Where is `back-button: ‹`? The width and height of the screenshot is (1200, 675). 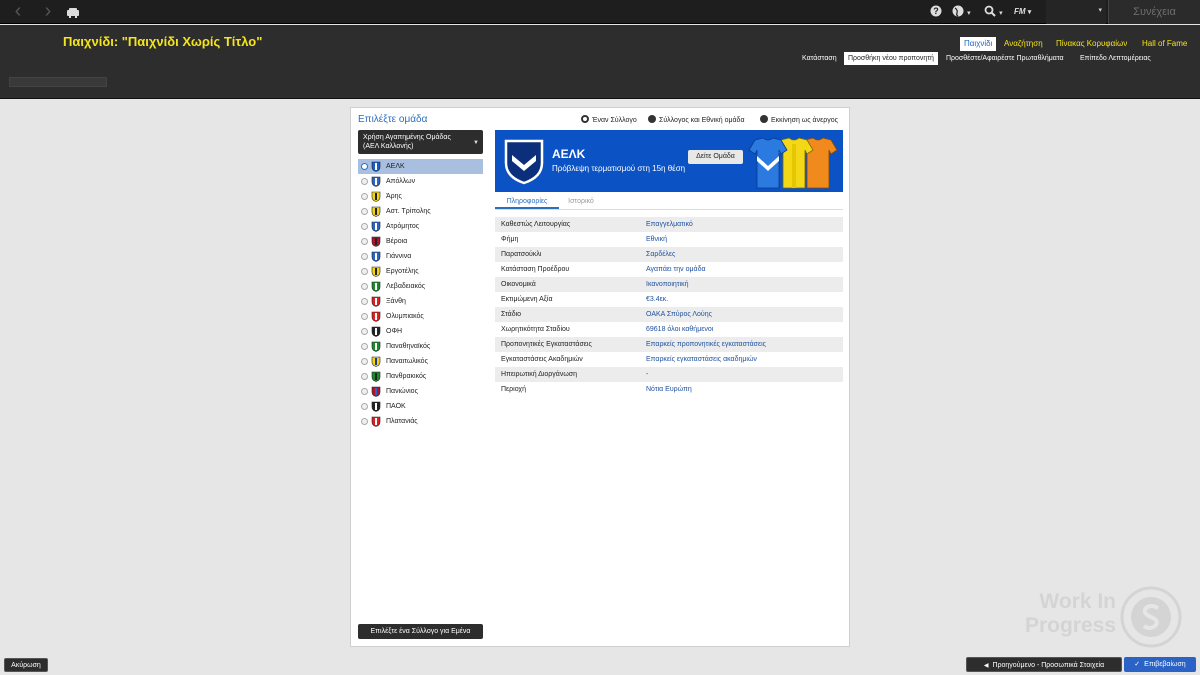
back-button: ‹ is located at coordinates (18, 12).